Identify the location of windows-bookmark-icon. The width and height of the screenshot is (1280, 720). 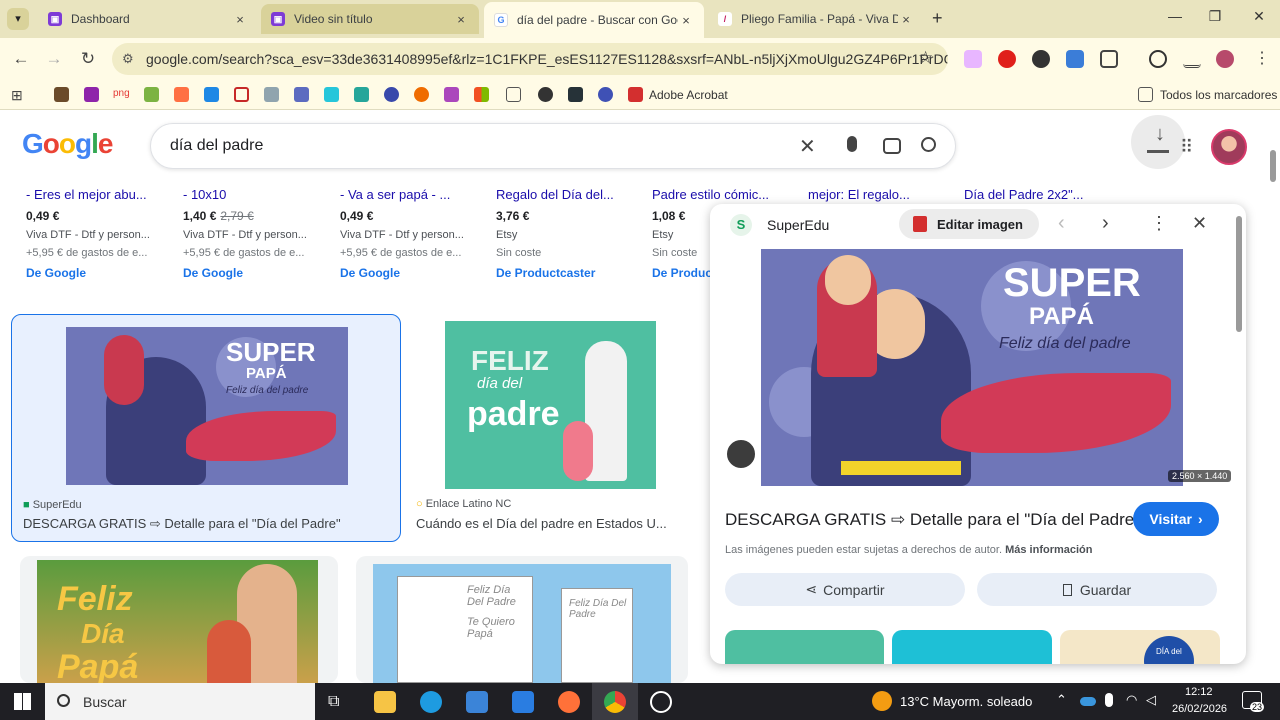
(481, 94).